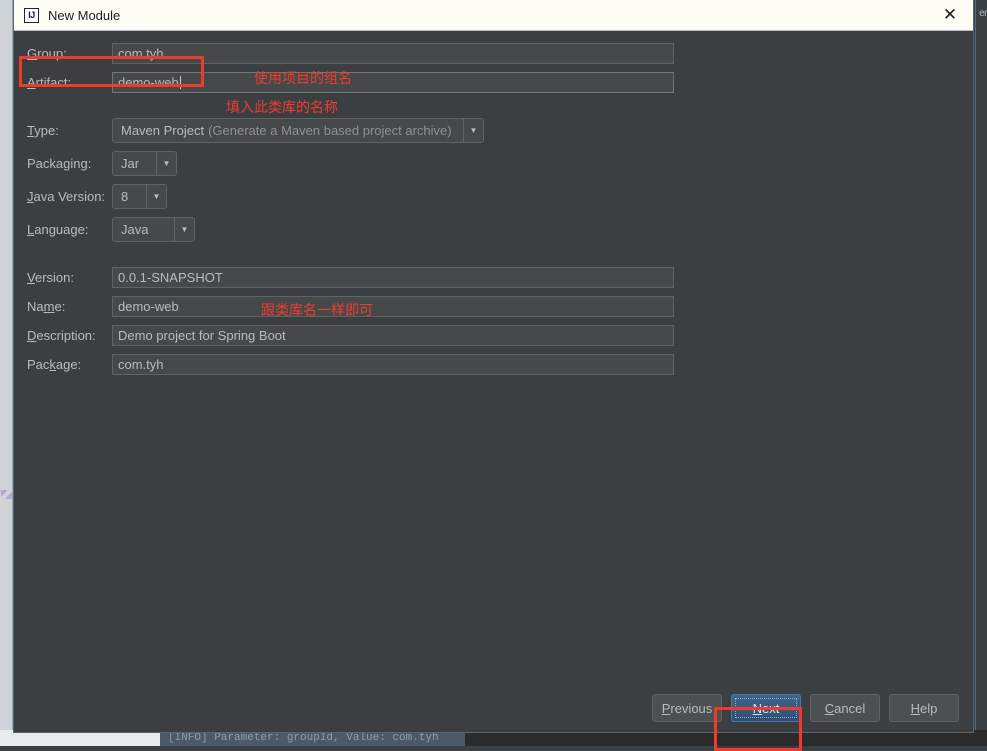 The width and height of the screenshot is (987, 751). I want to click on version-label-text: ersion:, so click(54, 277).